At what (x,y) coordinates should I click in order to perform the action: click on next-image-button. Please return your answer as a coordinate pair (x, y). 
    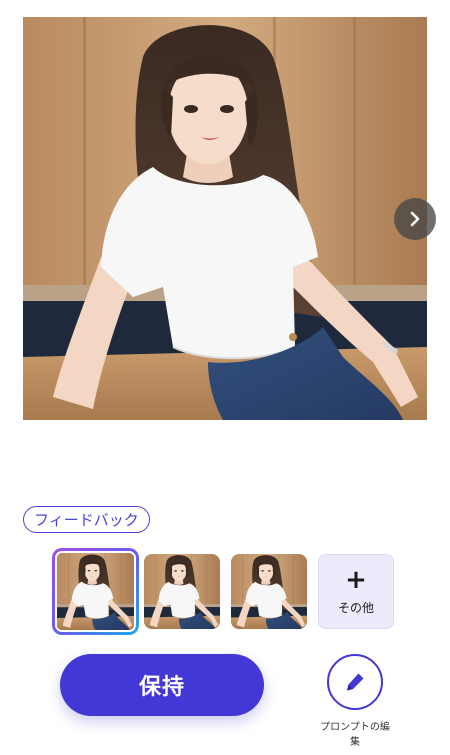
    Looking at the image, I should click on (415, 219).